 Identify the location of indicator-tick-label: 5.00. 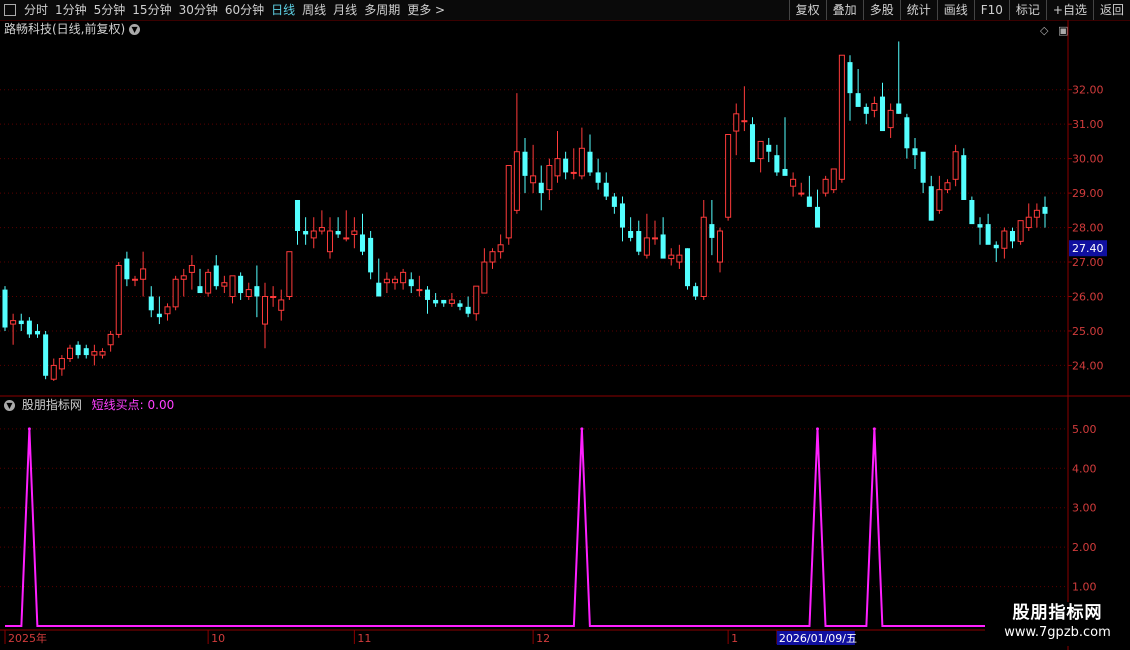
(1084, 429).